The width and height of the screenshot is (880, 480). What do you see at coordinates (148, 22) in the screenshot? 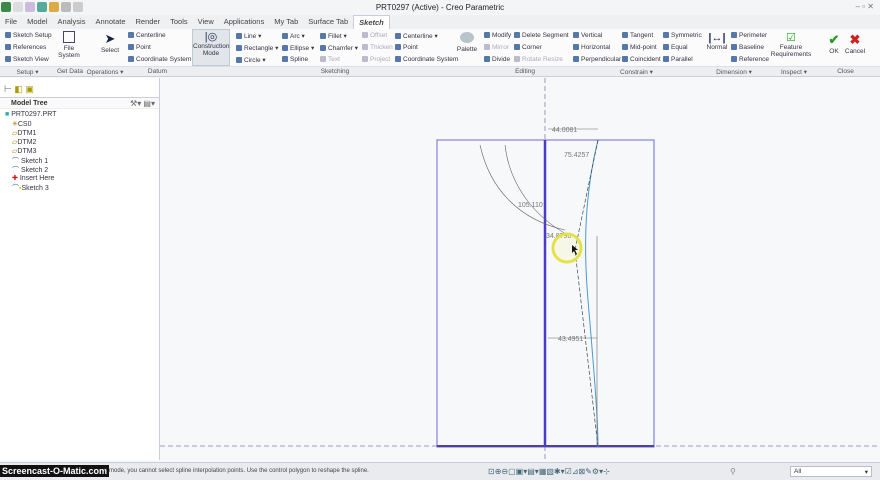
I see `tab-render: Render` at bounding box center [148, 22].